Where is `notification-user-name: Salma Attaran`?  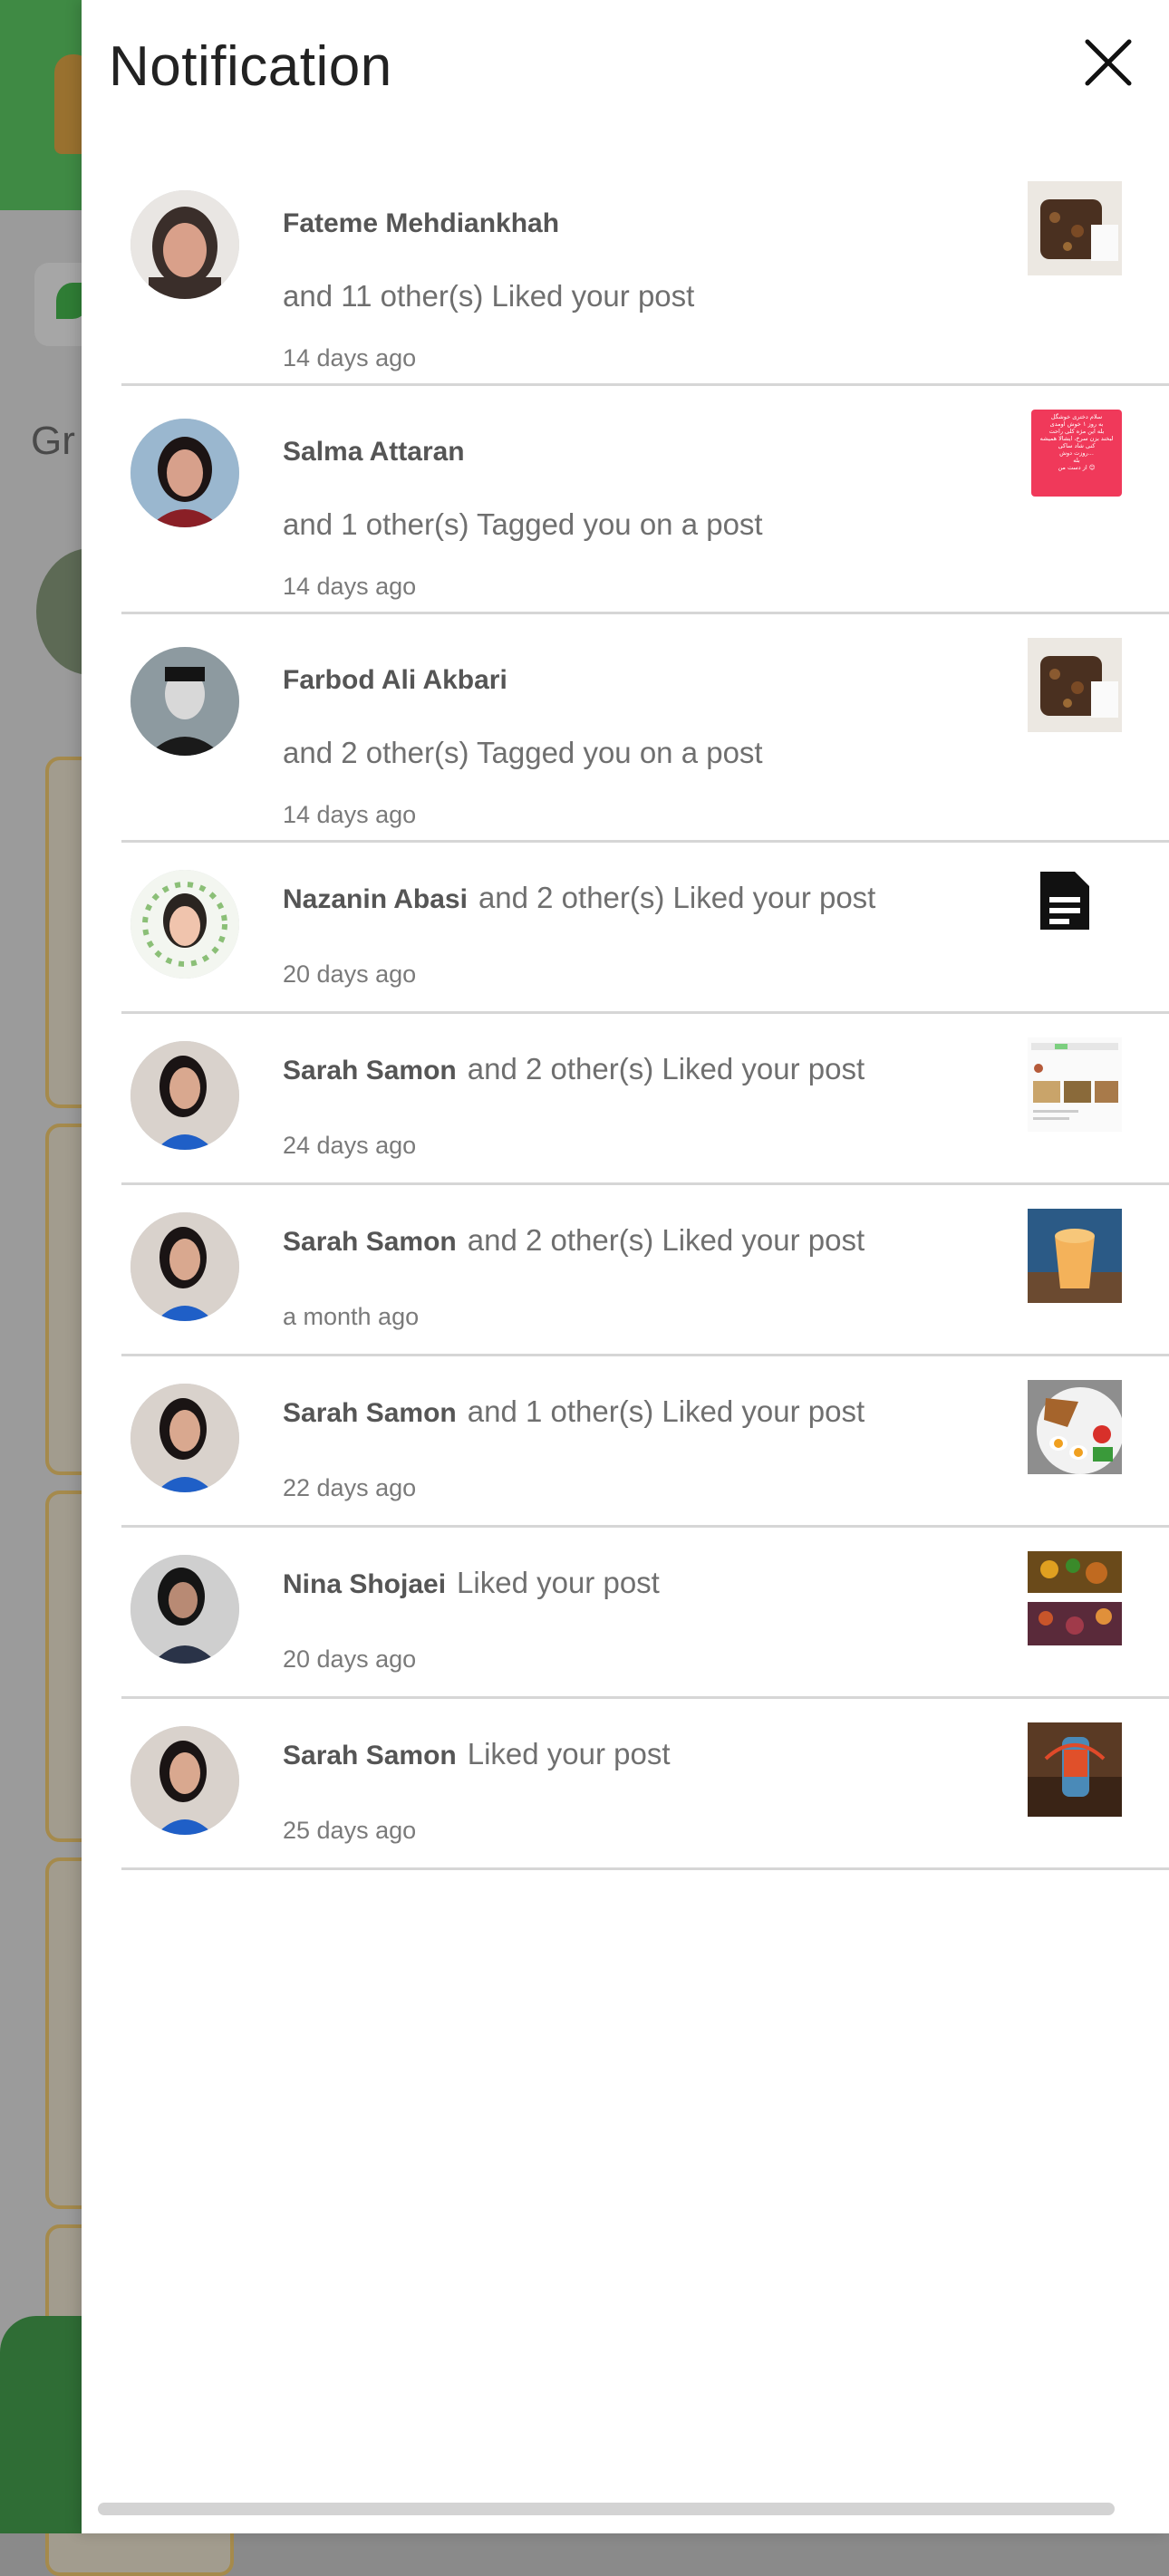
notification-user-name: Salma Attaran is located at coordinates (374, 452).